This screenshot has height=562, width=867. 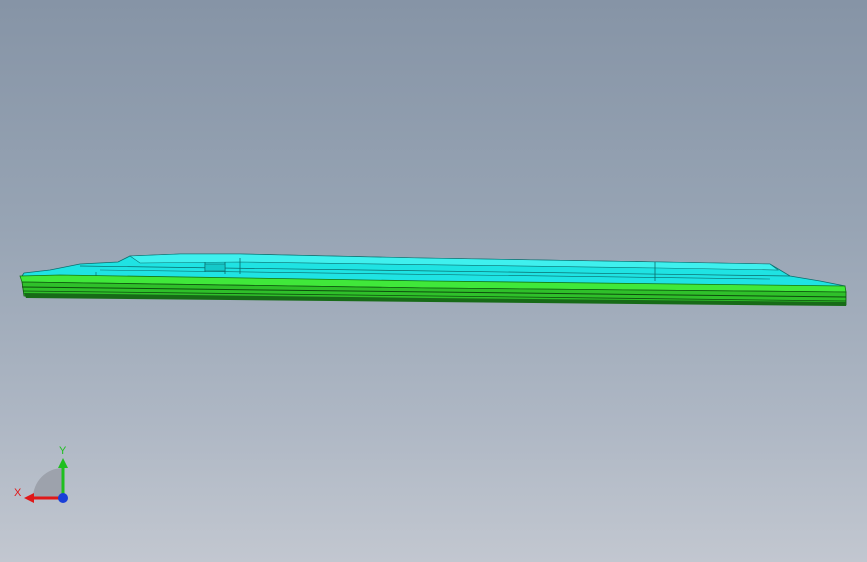 I want to click on orientation-triad: Y X, so click(x=41, y=474).